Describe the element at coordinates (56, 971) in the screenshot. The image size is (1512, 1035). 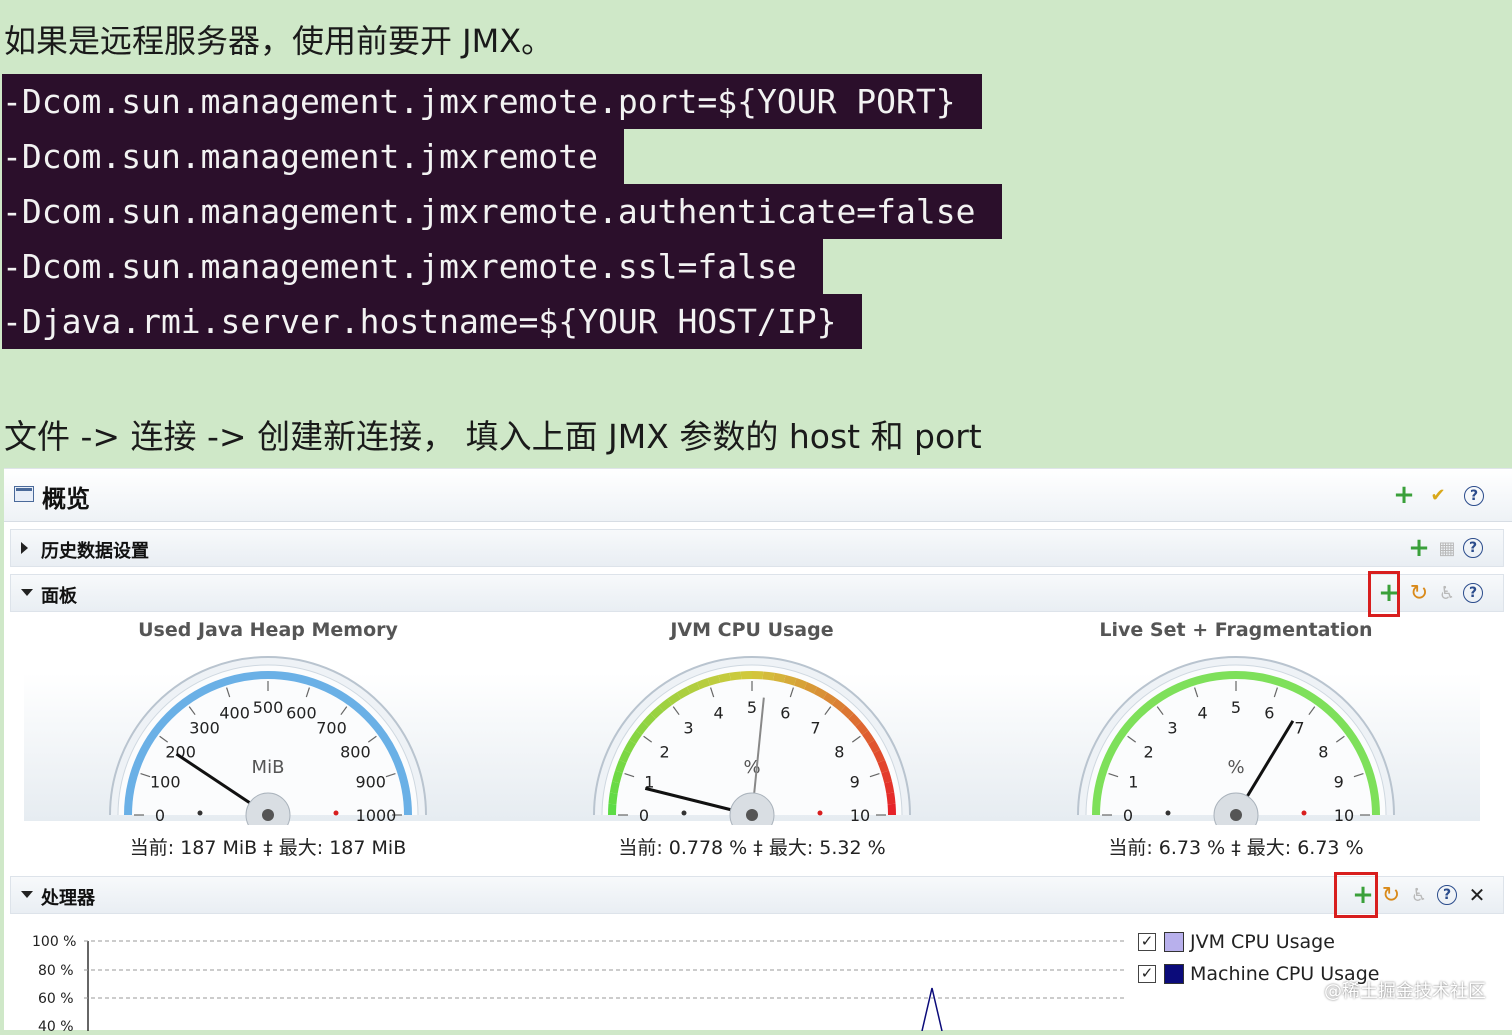
I see `y-tick-label: 80 %` at that location.